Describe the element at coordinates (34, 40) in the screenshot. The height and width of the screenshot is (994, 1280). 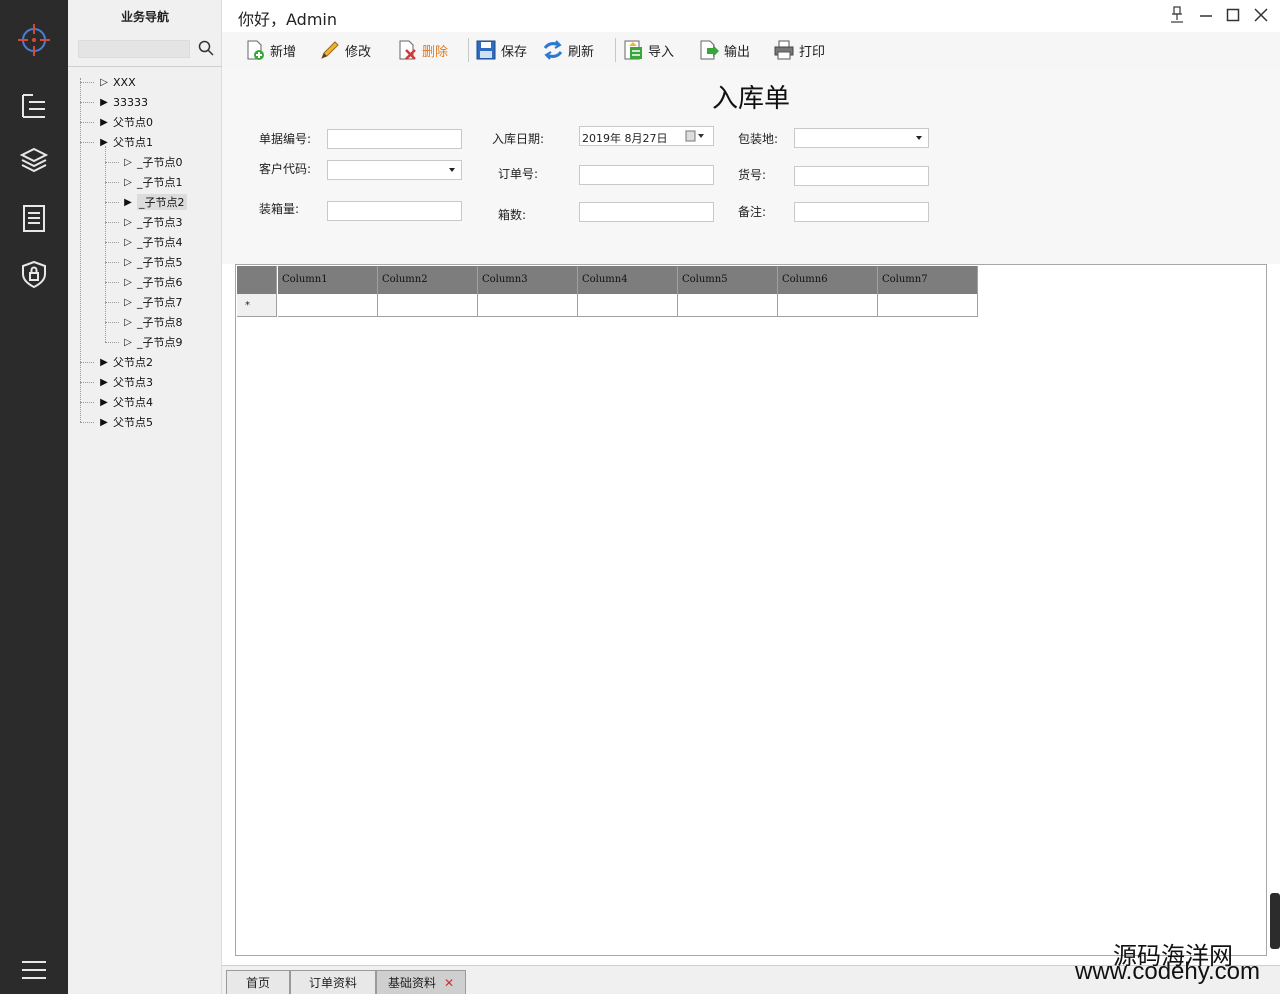
I see `crosshair-logo-icon` at that location.